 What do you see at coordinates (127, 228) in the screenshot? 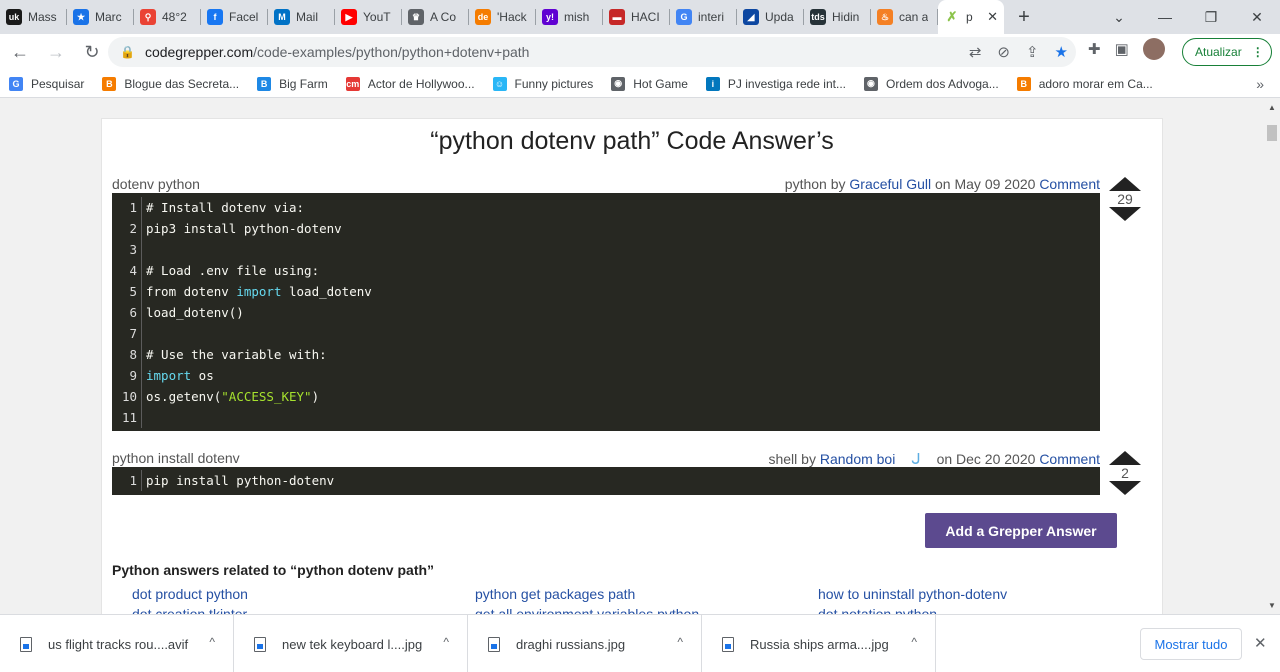
I see `line-number: 2` at bounding box center [127, 228].